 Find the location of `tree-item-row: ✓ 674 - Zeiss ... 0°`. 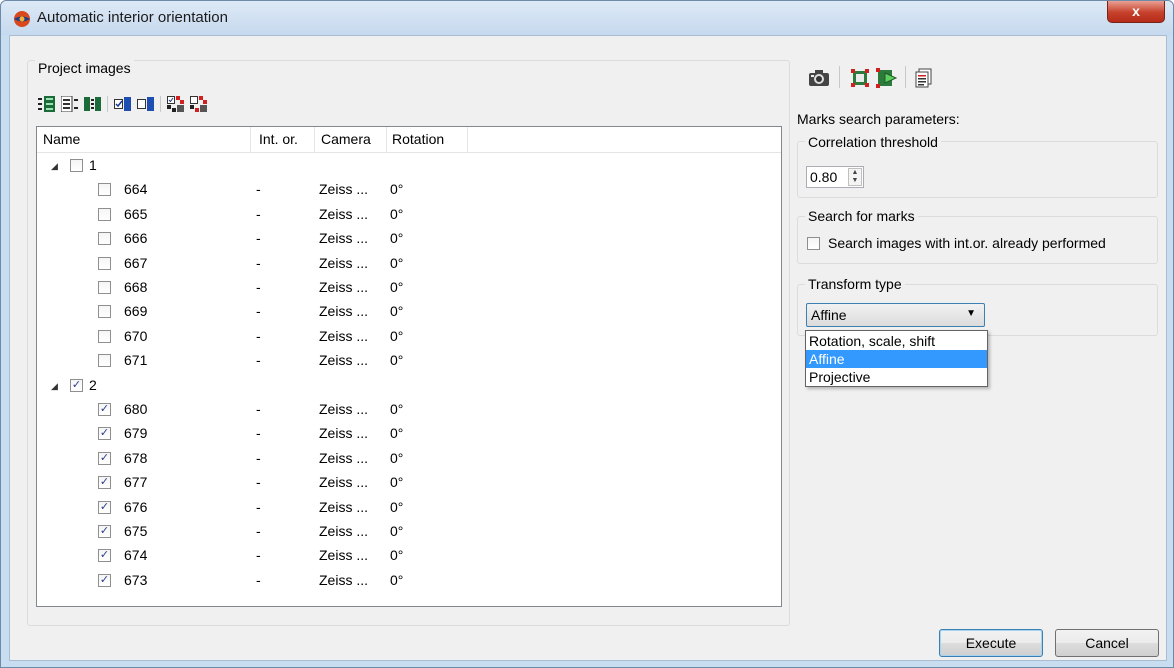

tree-item-row: ✓ 674 - Zeiss ... 0° is located at coordinates (409, 556).